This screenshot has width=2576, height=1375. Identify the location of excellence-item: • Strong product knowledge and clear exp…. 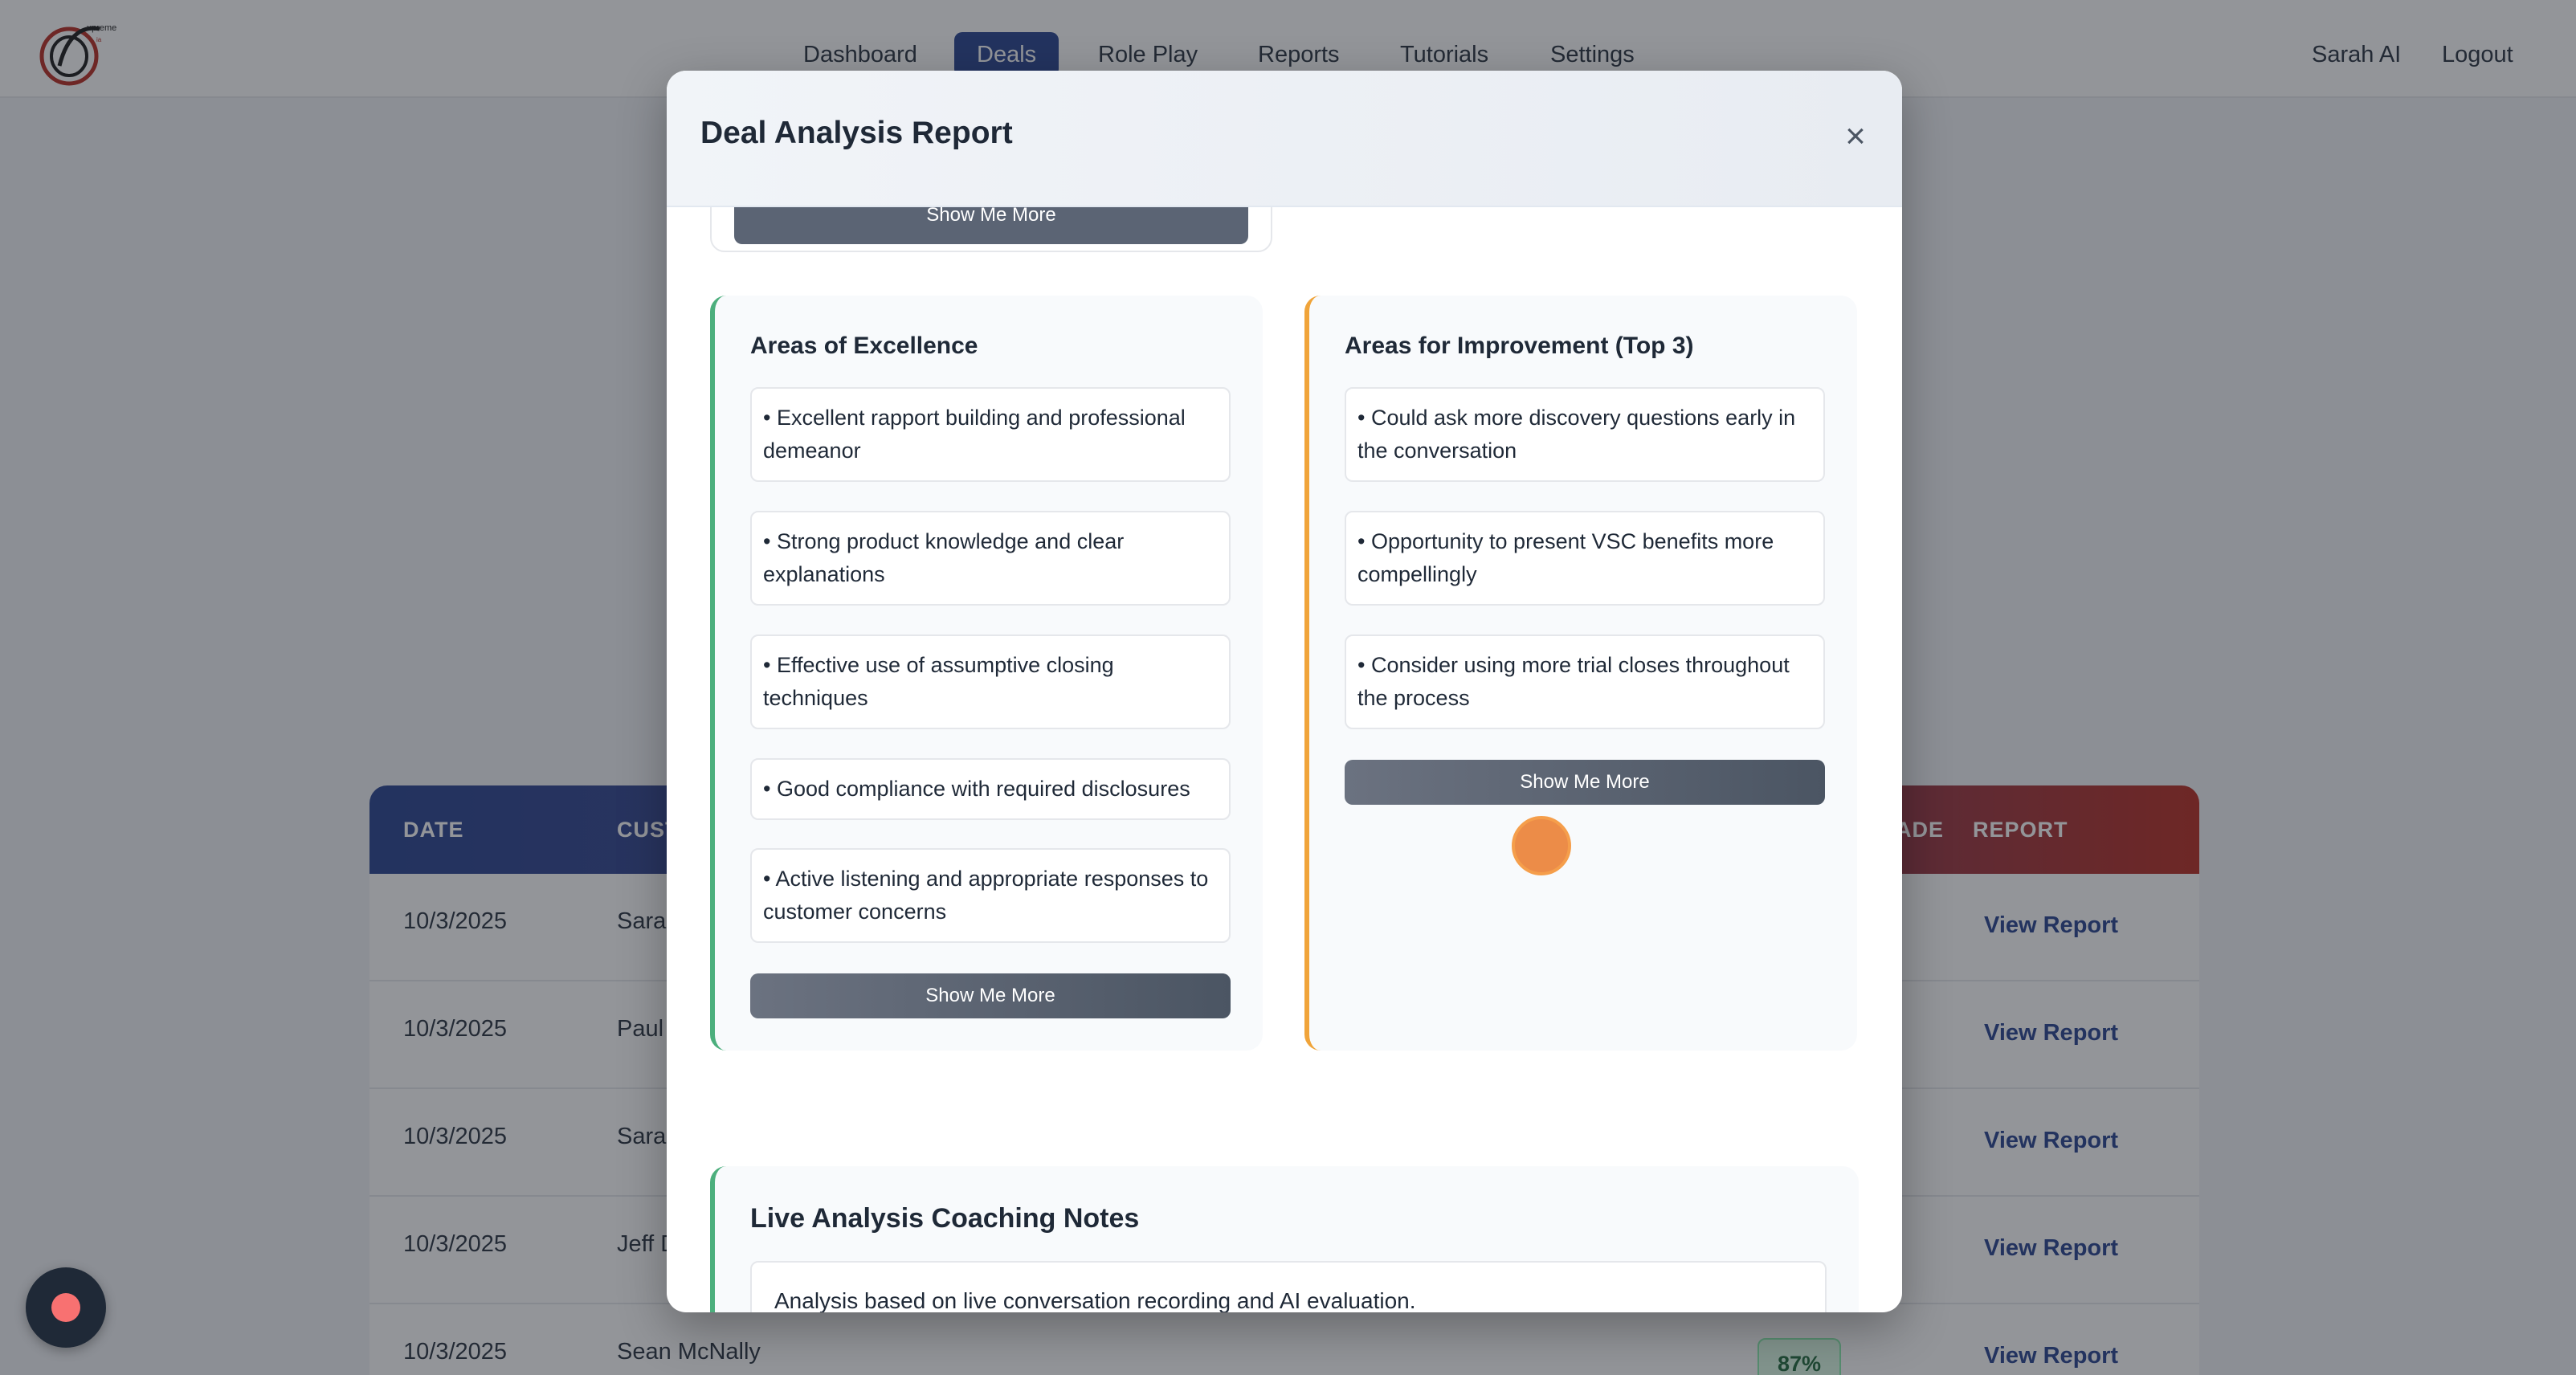
(990, 558).